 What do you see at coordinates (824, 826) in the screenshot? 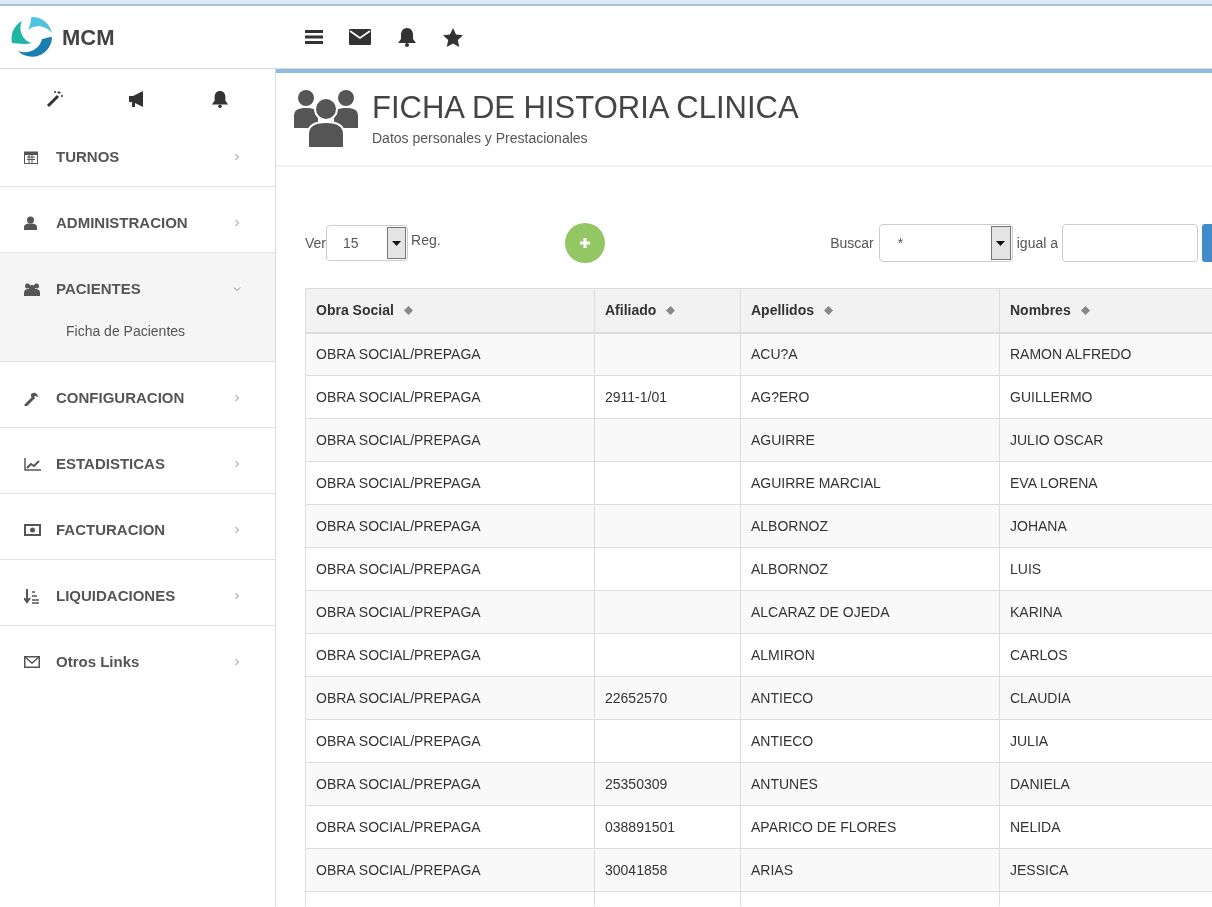
I see `table-cell: APARICO DE FLORES` at bounding box center [824, 826].